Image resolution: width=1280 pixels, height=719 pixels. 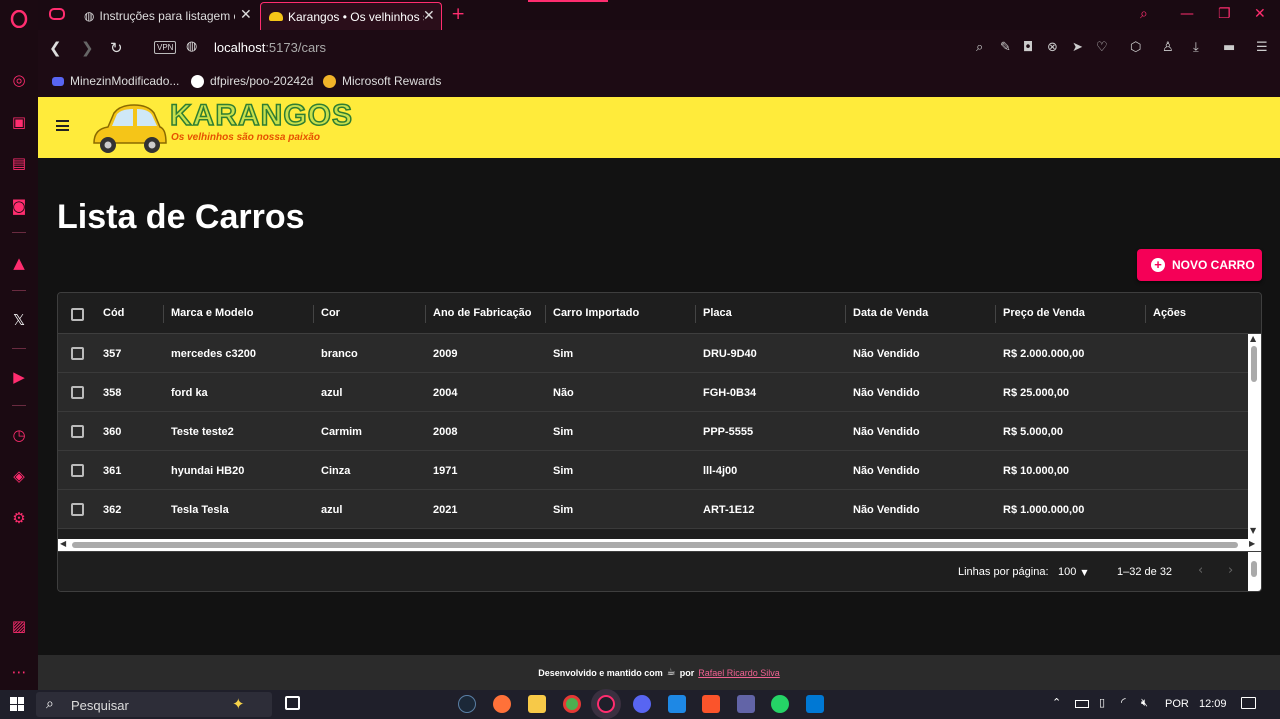 I want to click on vscode-icon, so click(x=815, y=704).